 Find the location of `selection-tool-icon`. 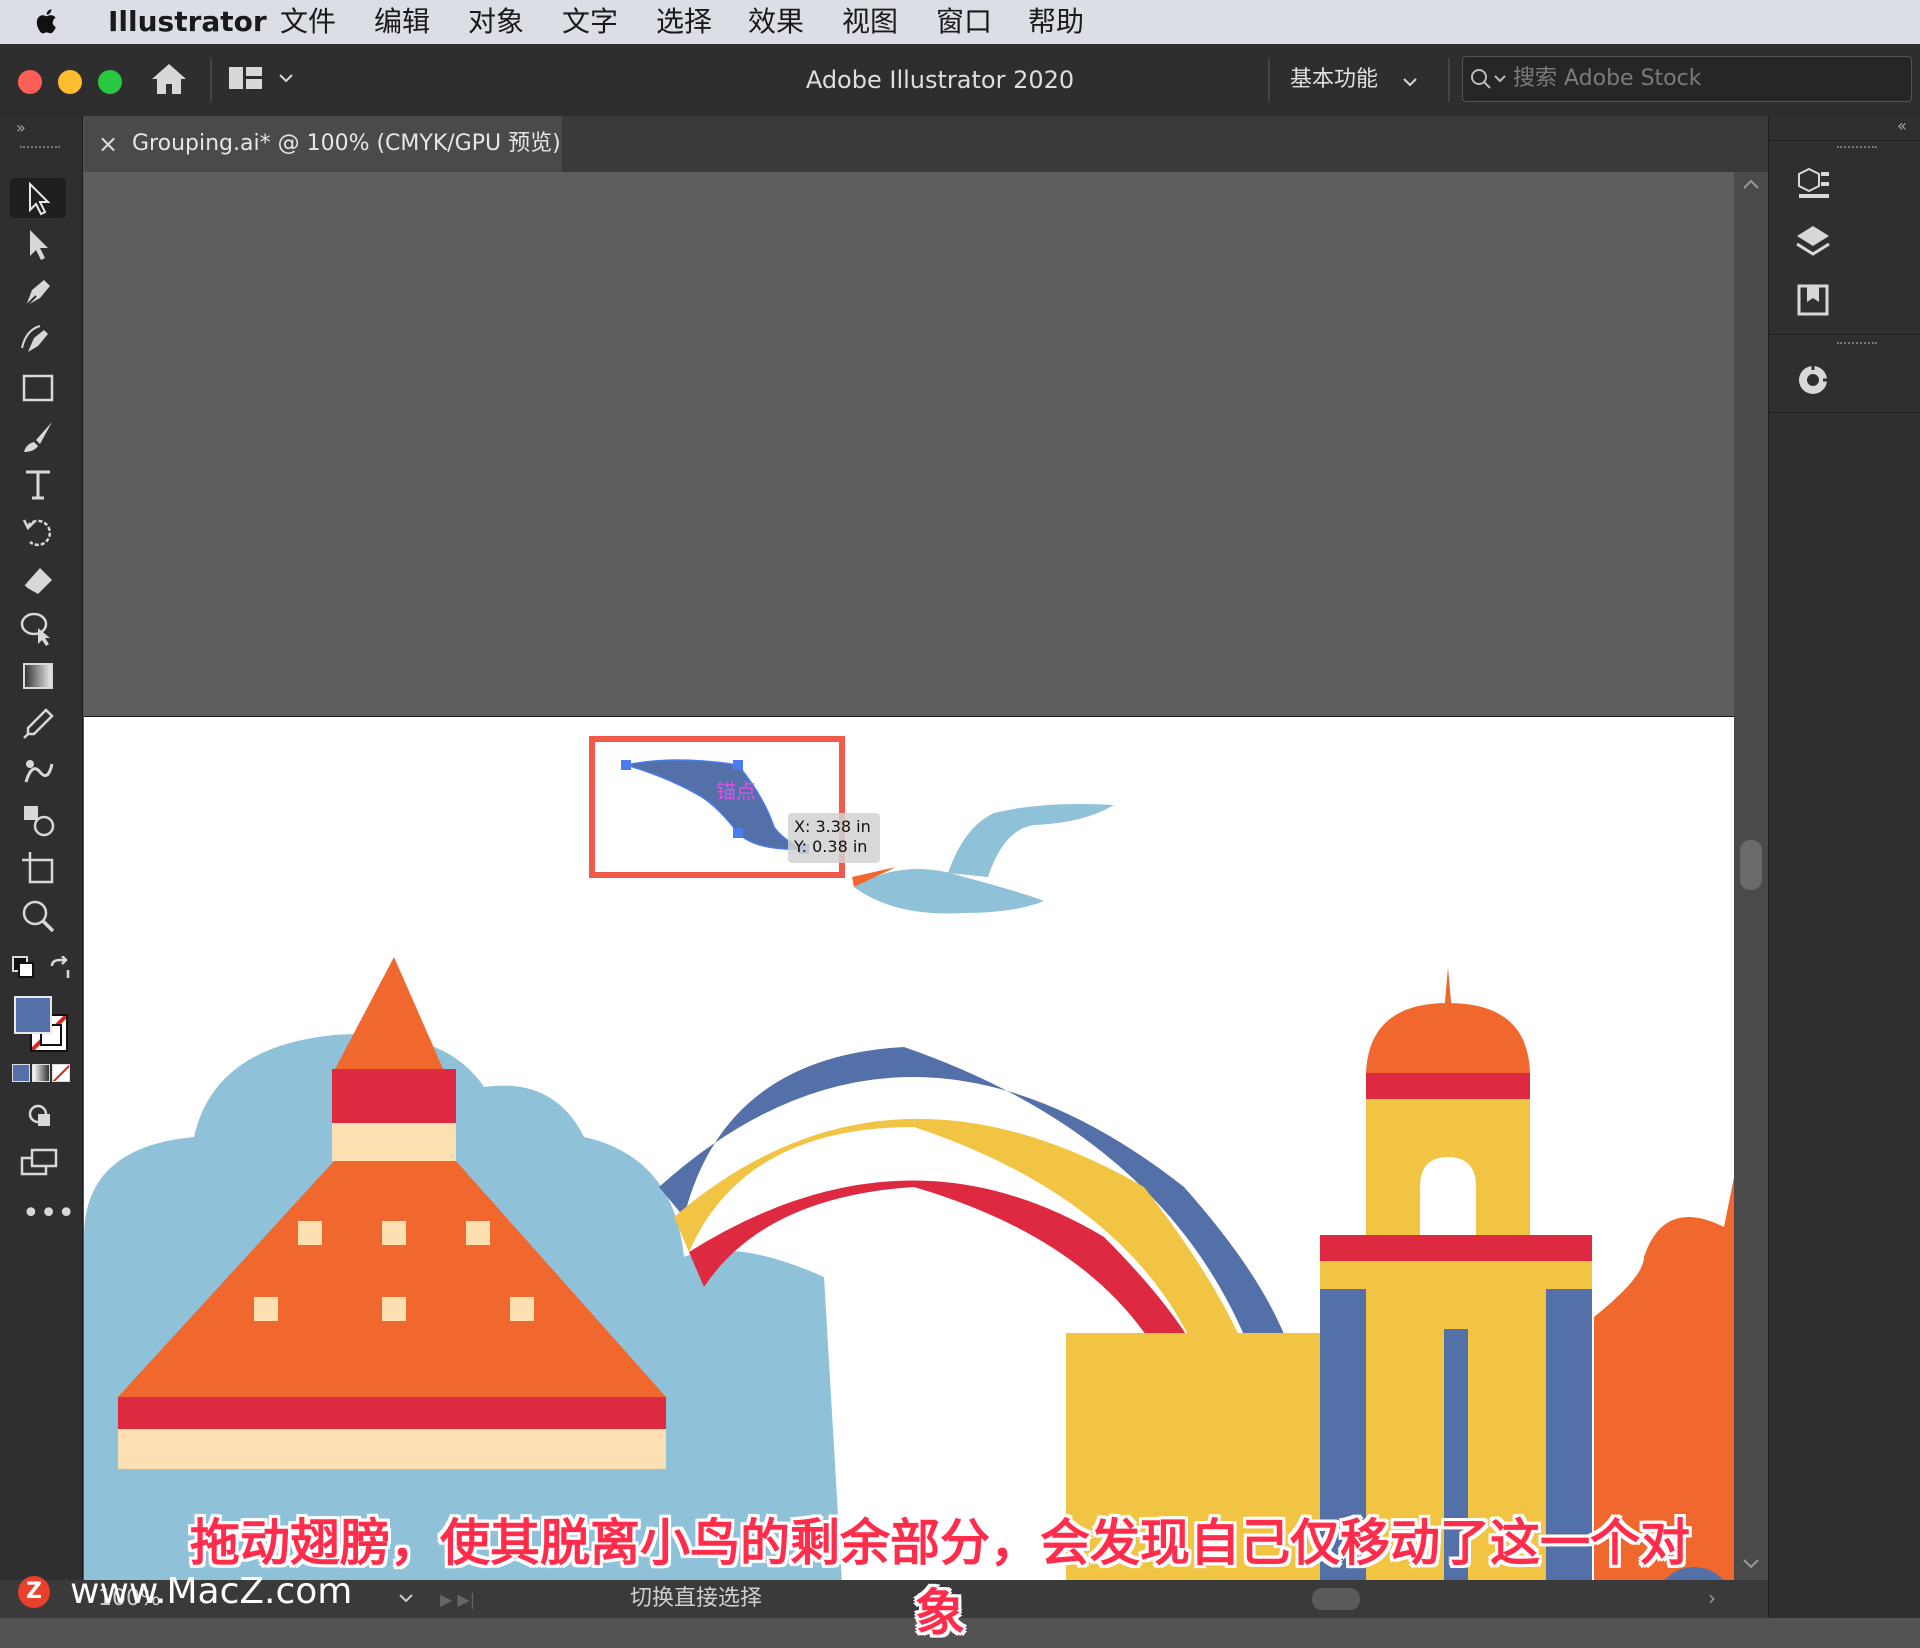

selection-tool-icon is located at coordinates (38, 198).